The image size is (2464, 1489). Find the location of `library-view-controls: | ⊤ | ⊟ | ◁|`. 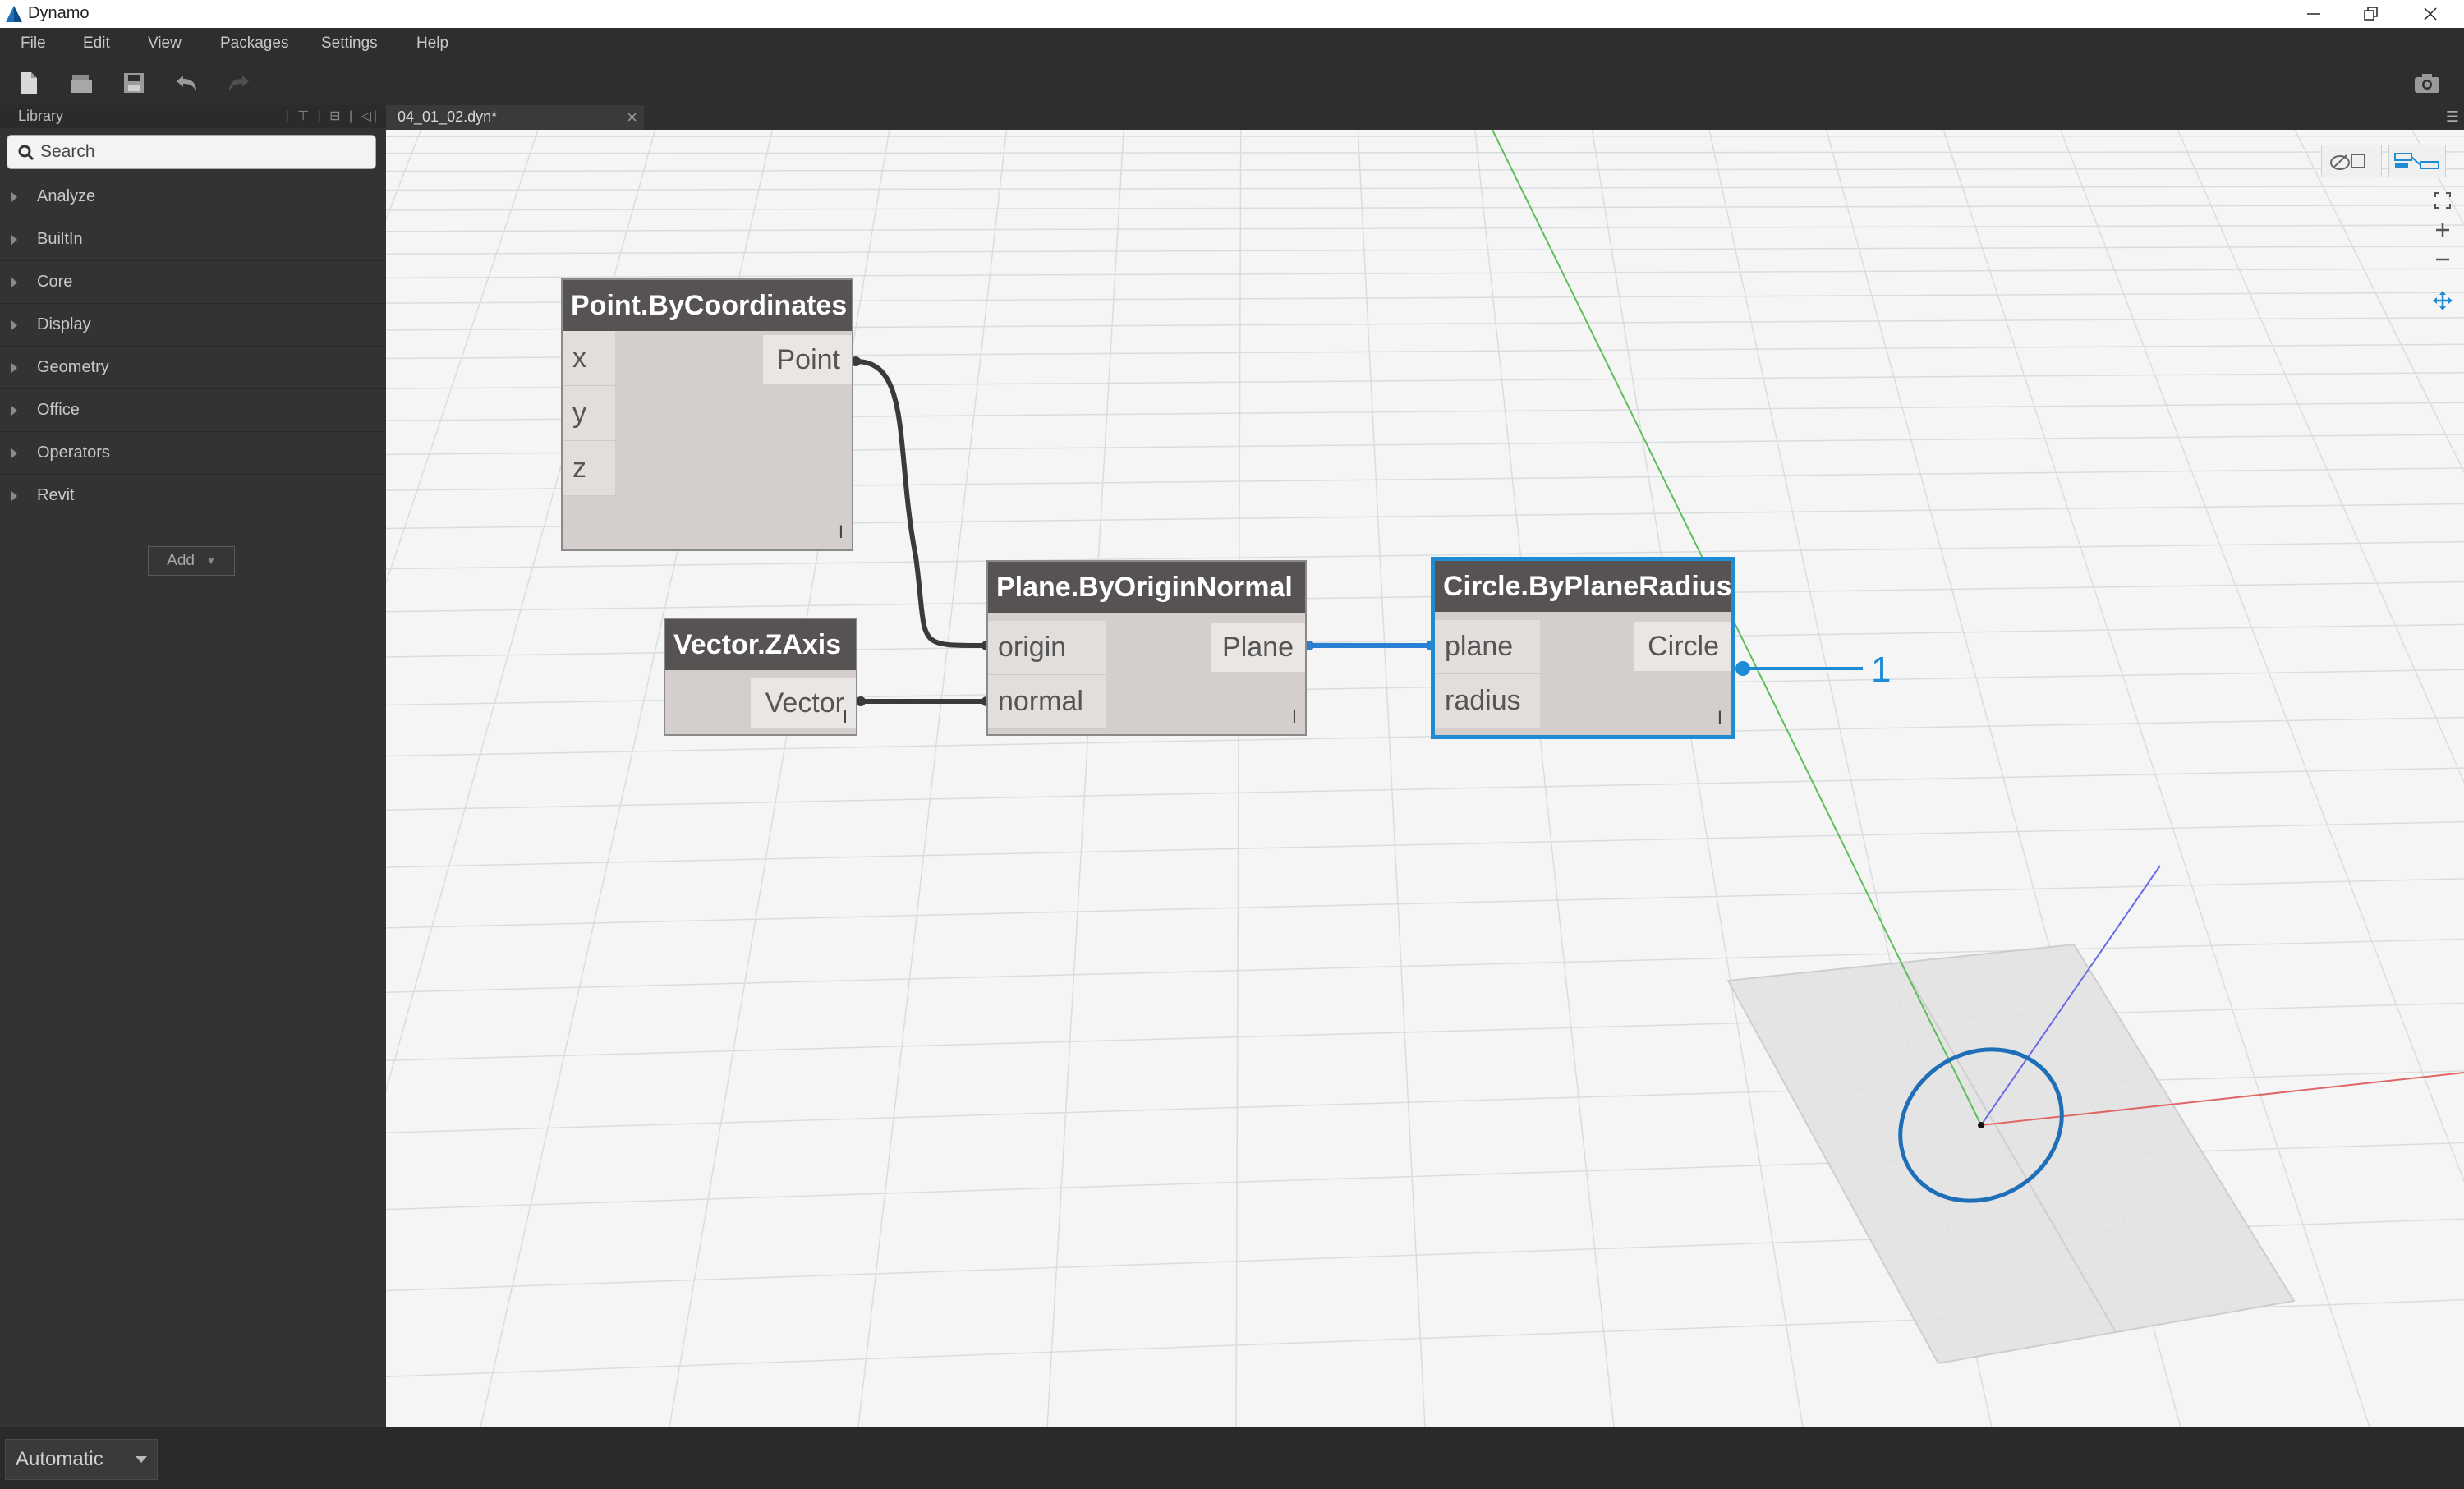

library-view-controls: | ⊤ | ⊟ | ◁| is located at coordinates (333, 116).